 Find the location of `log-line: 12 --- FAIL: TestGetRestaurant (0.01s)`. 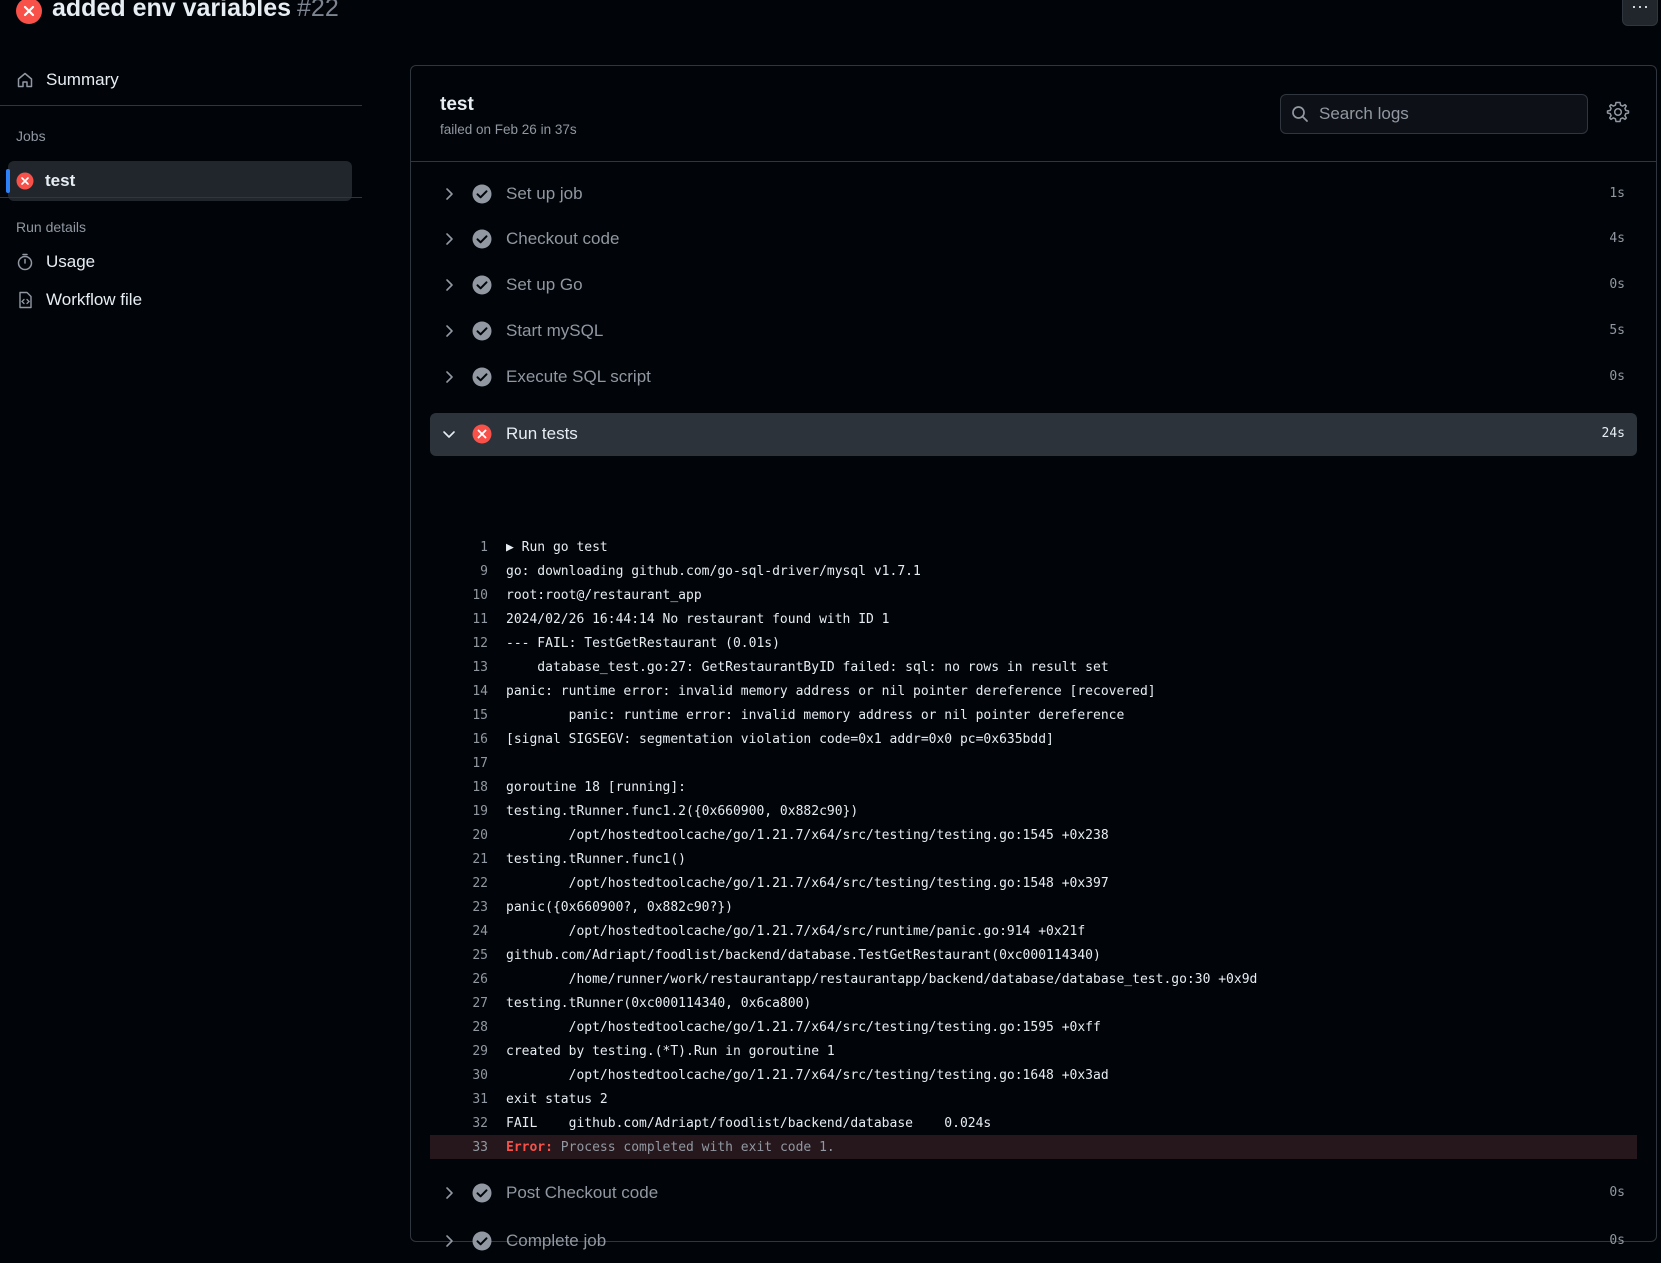

log-line: 12 --- FAIL: TestGetRestaurant (0.01s) is located at coordinates (1033, 643).